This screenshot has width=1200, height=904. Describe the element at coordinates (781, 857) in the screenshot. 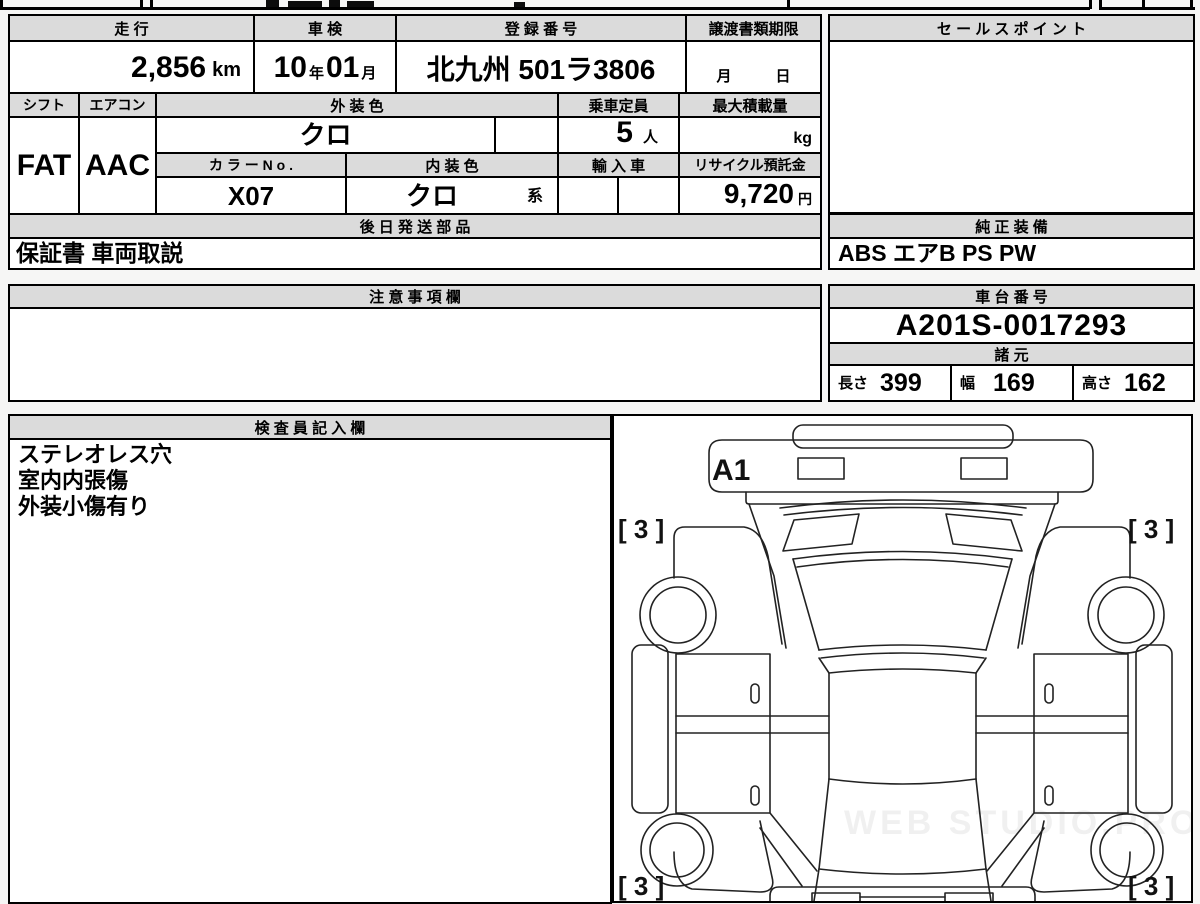

I see `cpillar-left2` at that location.